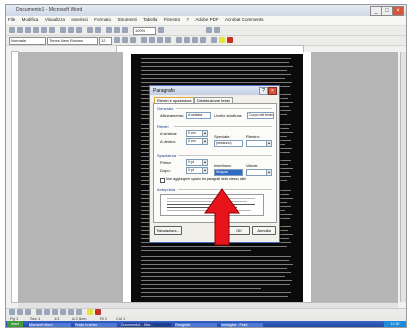 The image size is (414, 331). I want to click on menu-acrobat-comments: Acrobat Comments, so click(244, 19).